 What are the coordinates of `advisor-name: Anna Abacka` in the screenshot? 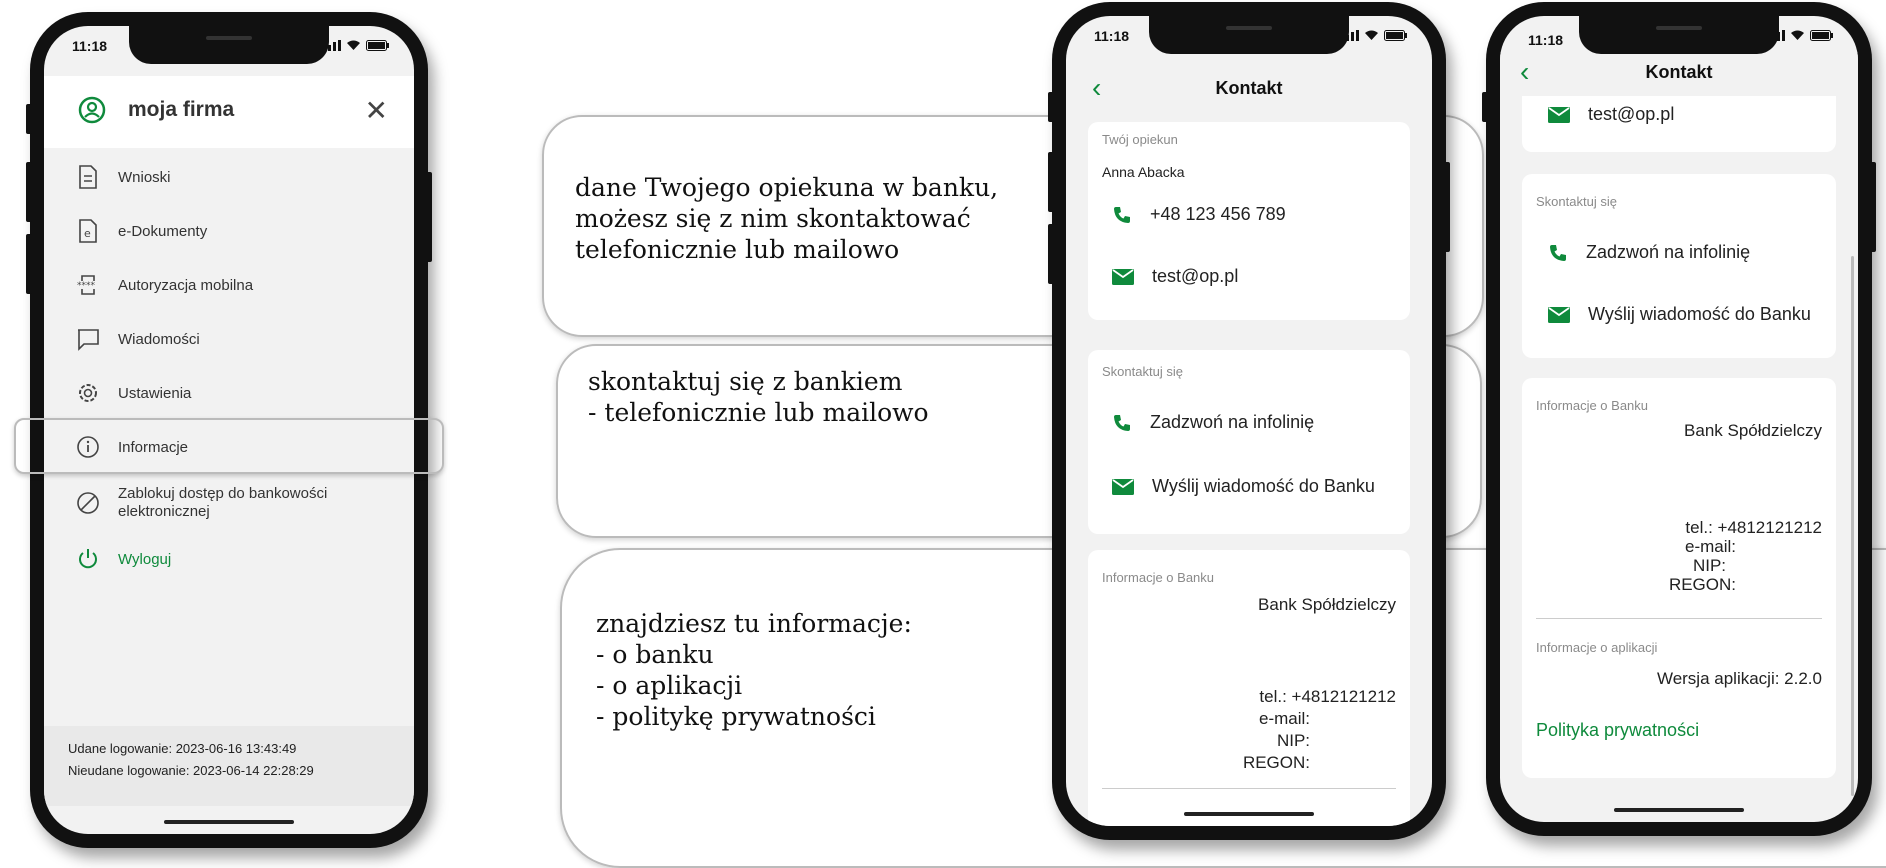 It's located at (1143, 172).